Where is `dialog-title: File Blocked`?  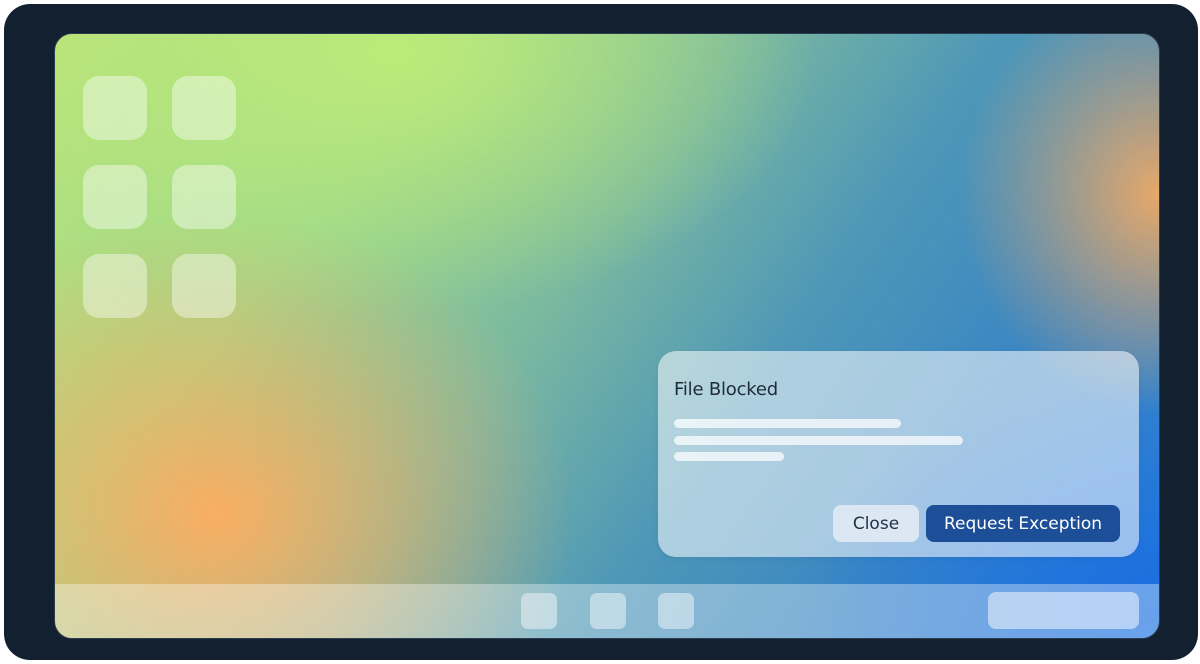
dialog-title: File Blocked is located at coordinates (726, 389).